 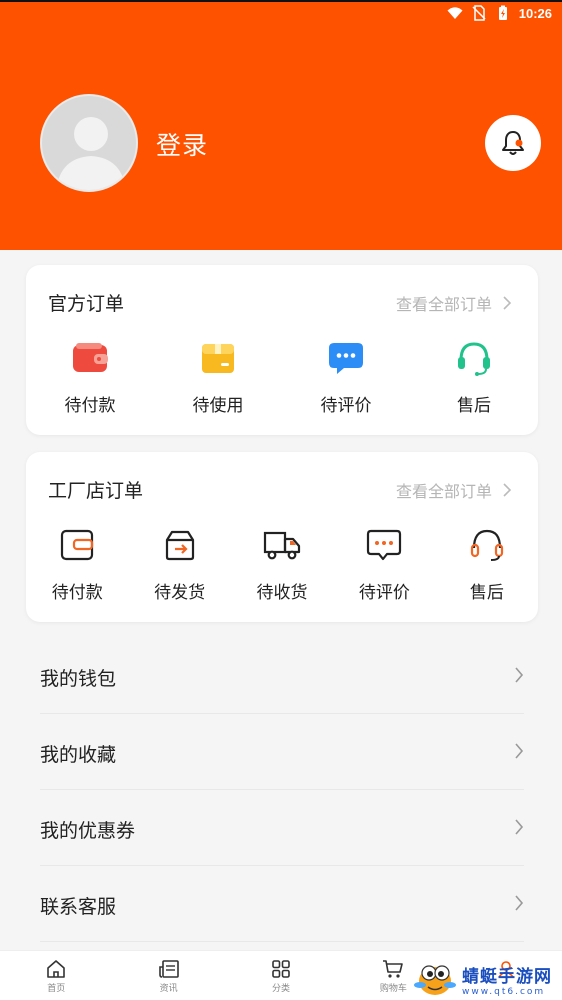 I want to click on login-link: 登录, so click(x=182, y=144).